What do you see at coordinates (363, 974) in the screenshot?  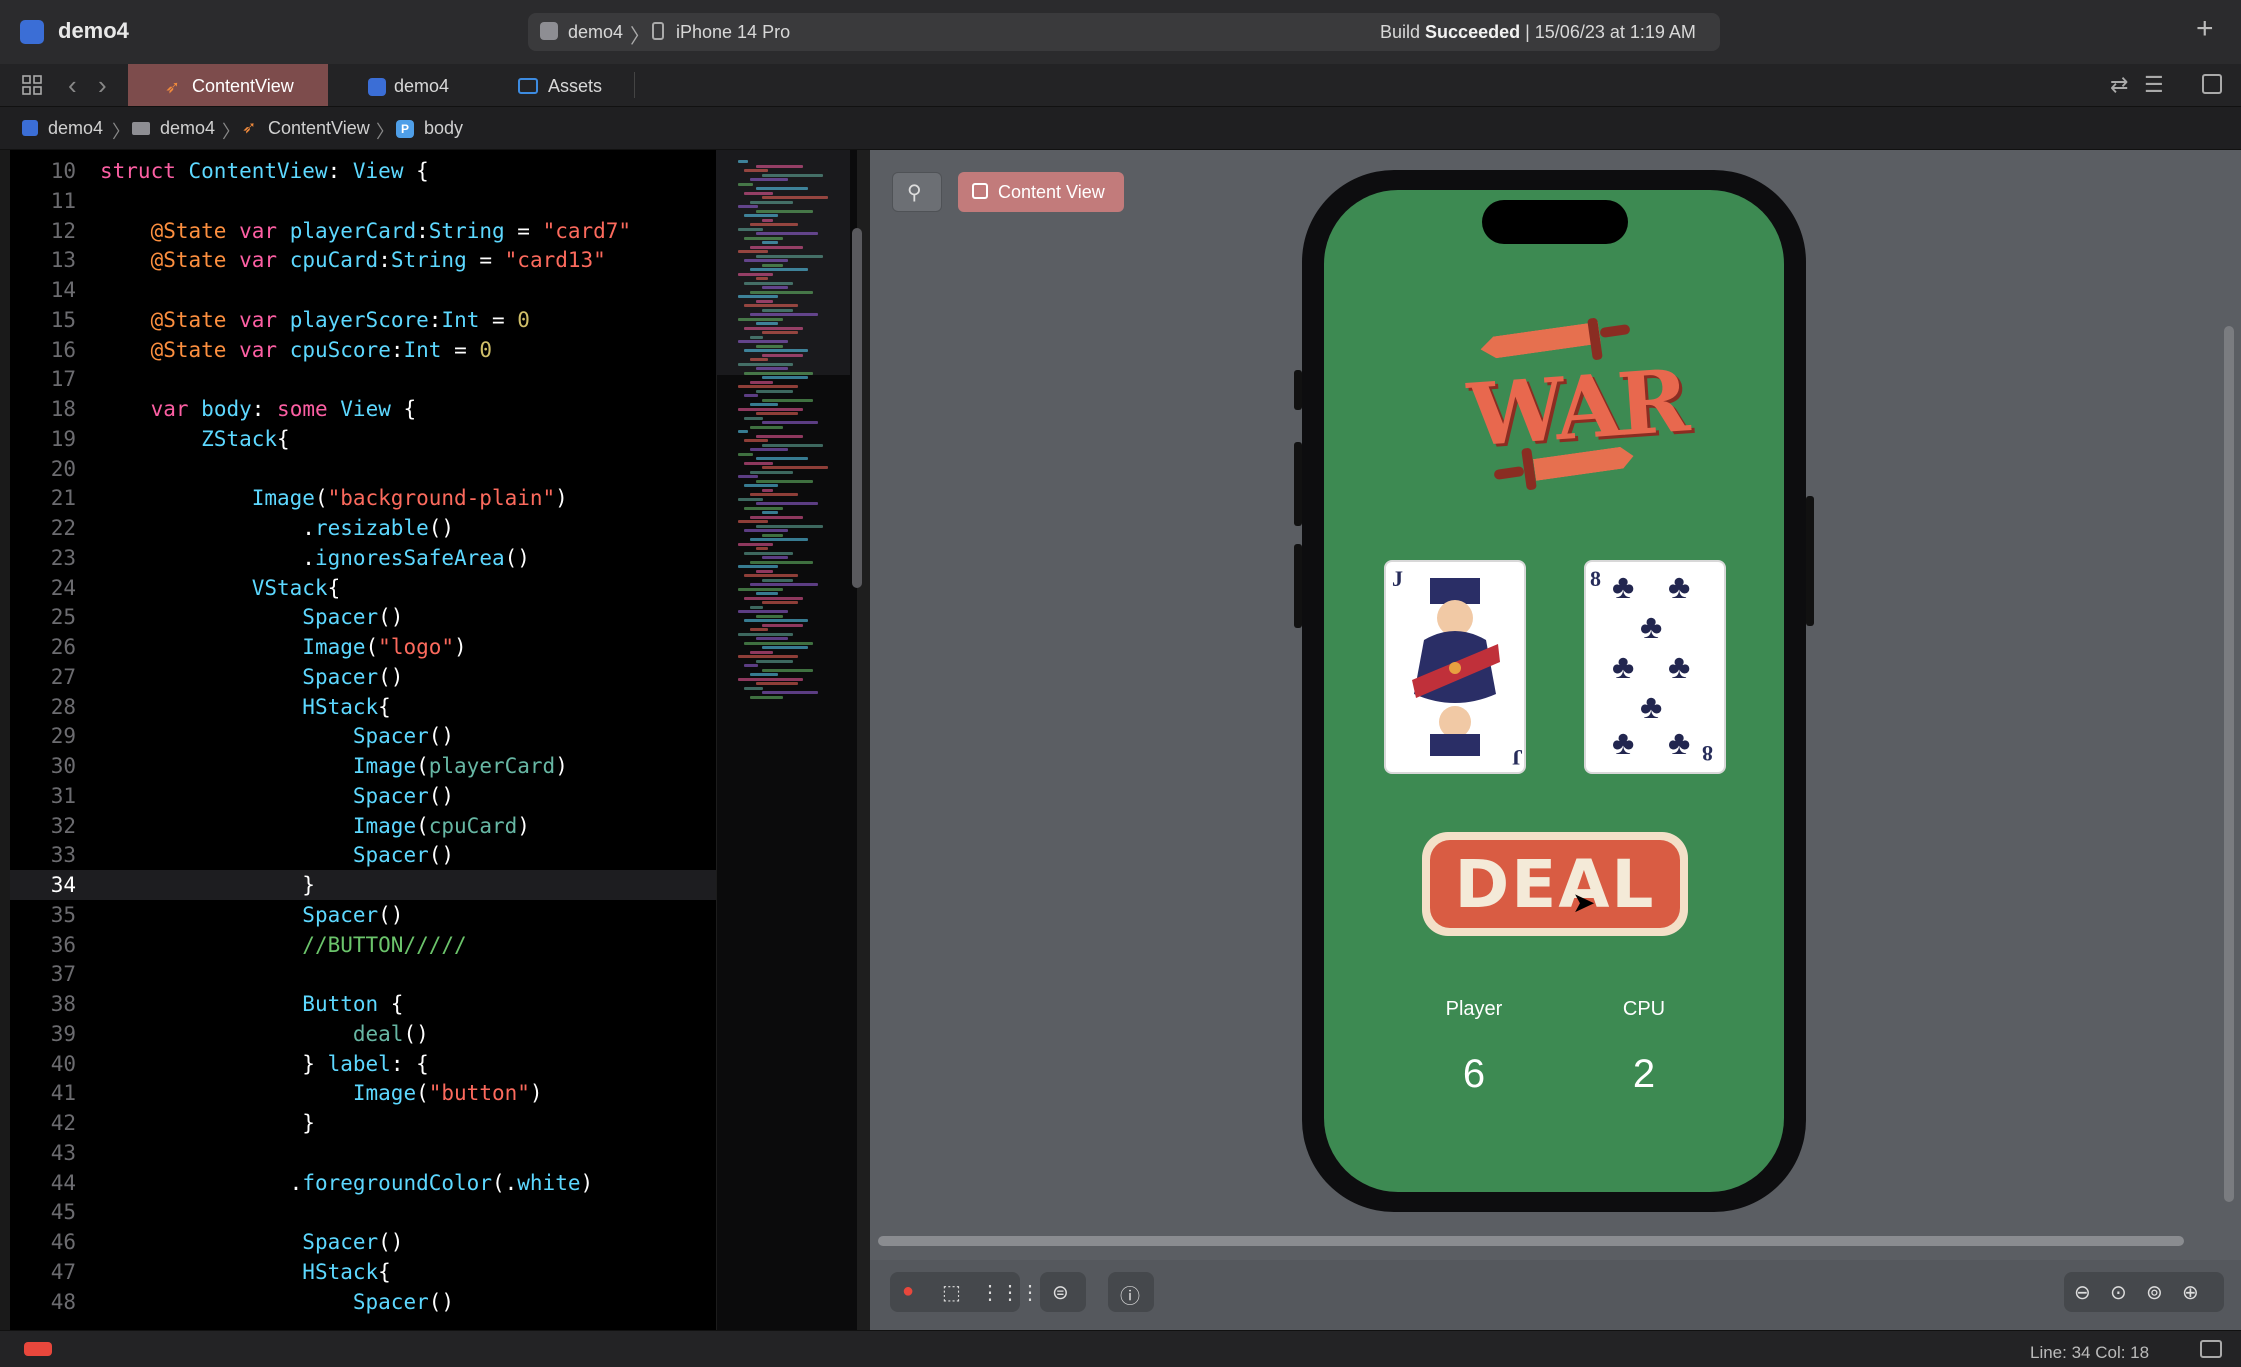 I see `code-line: 37` at bounding box center [363, 974].